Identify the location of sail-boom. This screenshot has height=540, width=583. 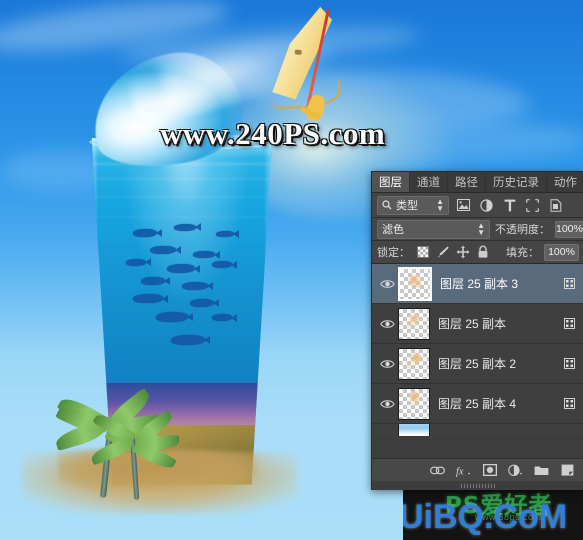
(306, 94).